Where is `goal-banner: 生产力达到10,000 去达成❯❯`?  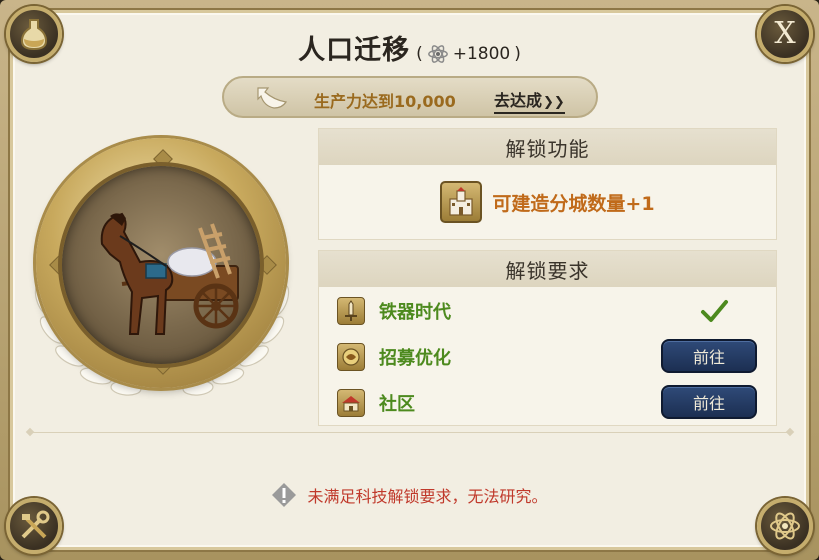
goal-banner: 生产力达到10,000 去达成❯❯ is located at coordinates (410, 97).